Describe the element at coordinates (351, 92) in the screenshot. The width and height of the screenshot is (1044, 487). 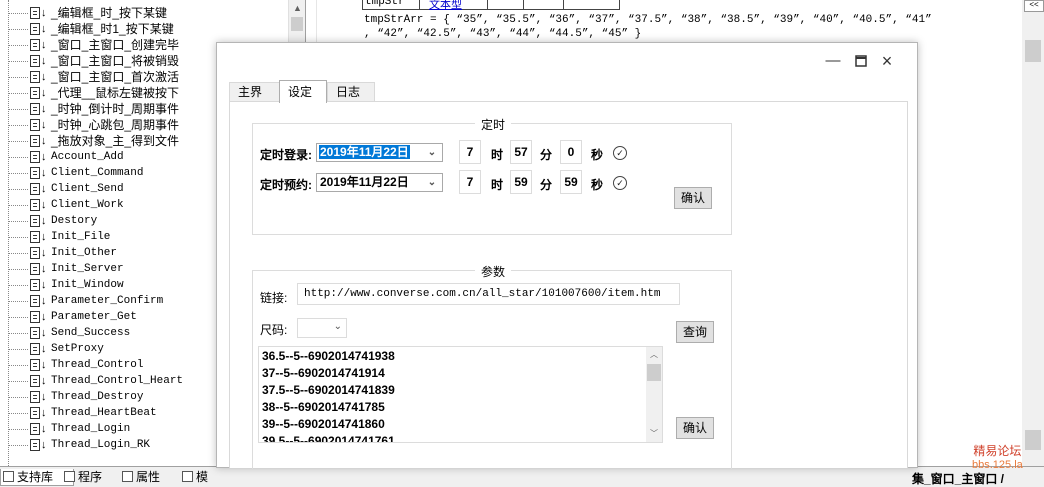
I see `tab-log: 日志` at that location.